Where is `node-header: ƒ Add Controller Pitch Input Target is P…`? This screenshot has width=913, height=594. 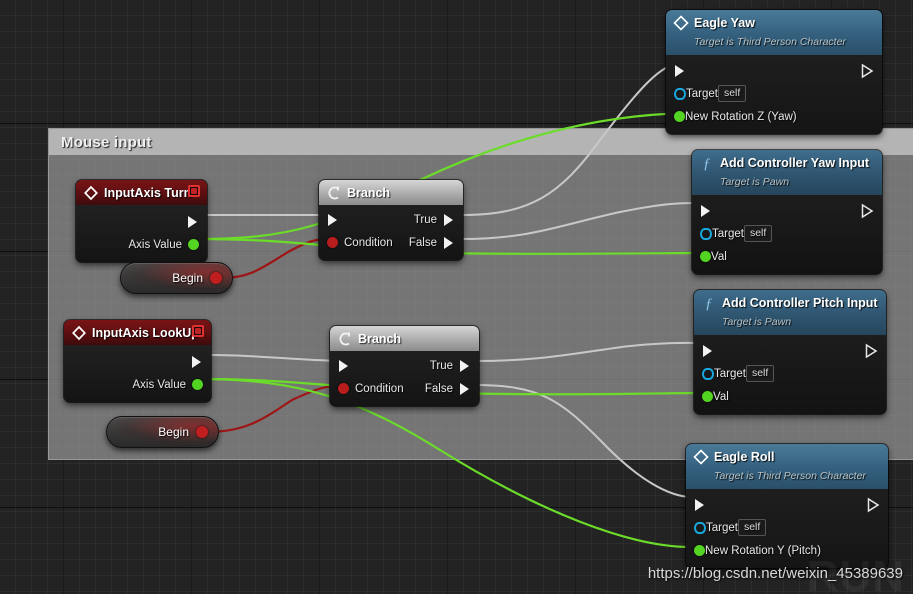 node-header: ƒ Add Controller Pitch Input Target is P… is located at coordinates (790, 312).